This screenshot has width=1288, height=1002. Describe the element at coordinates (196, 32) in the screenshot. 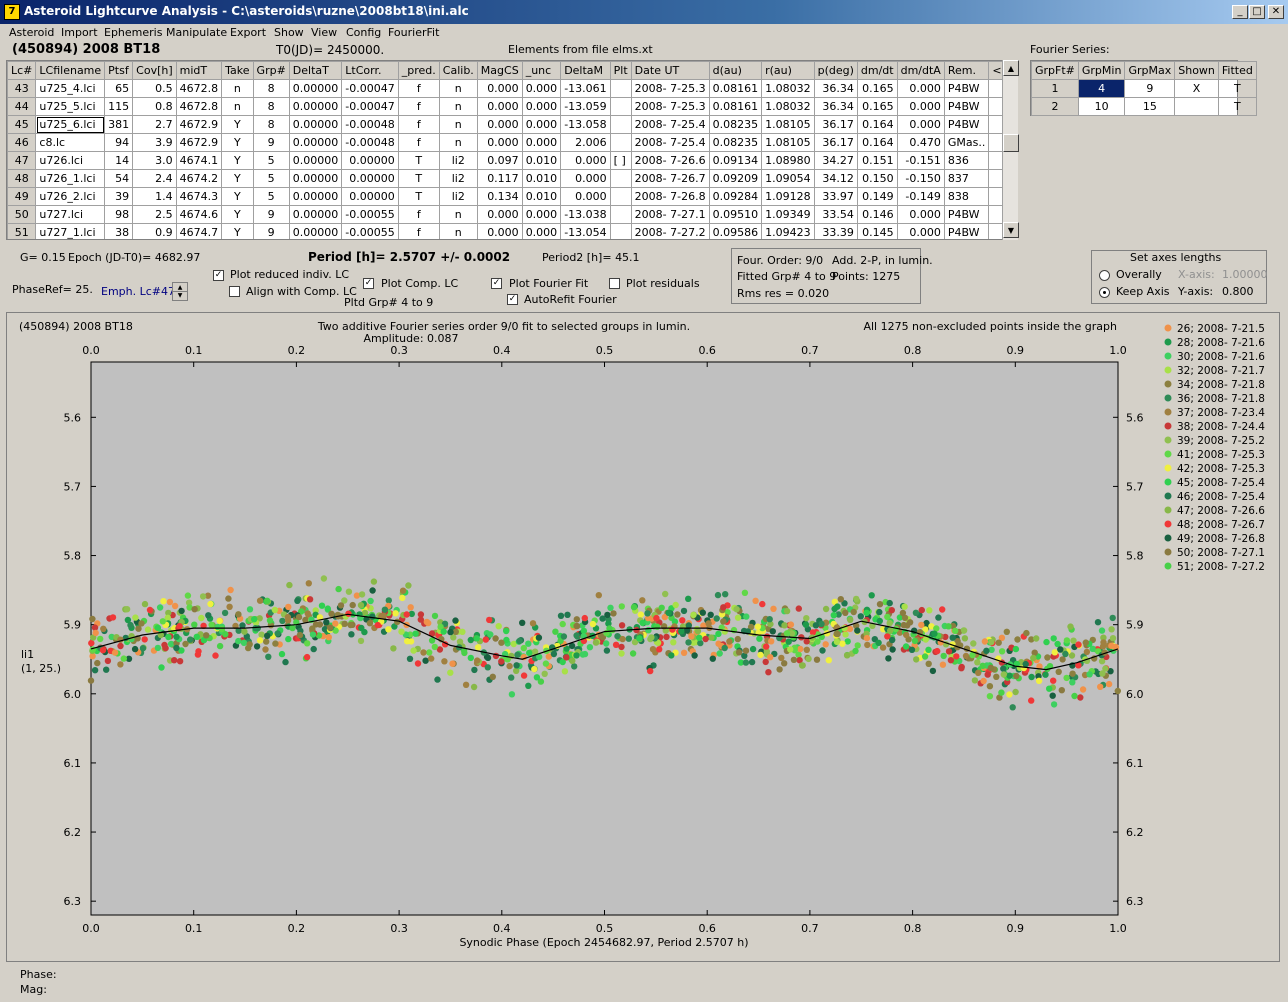

I see `menu-manipulate: Manipulate` at that location.